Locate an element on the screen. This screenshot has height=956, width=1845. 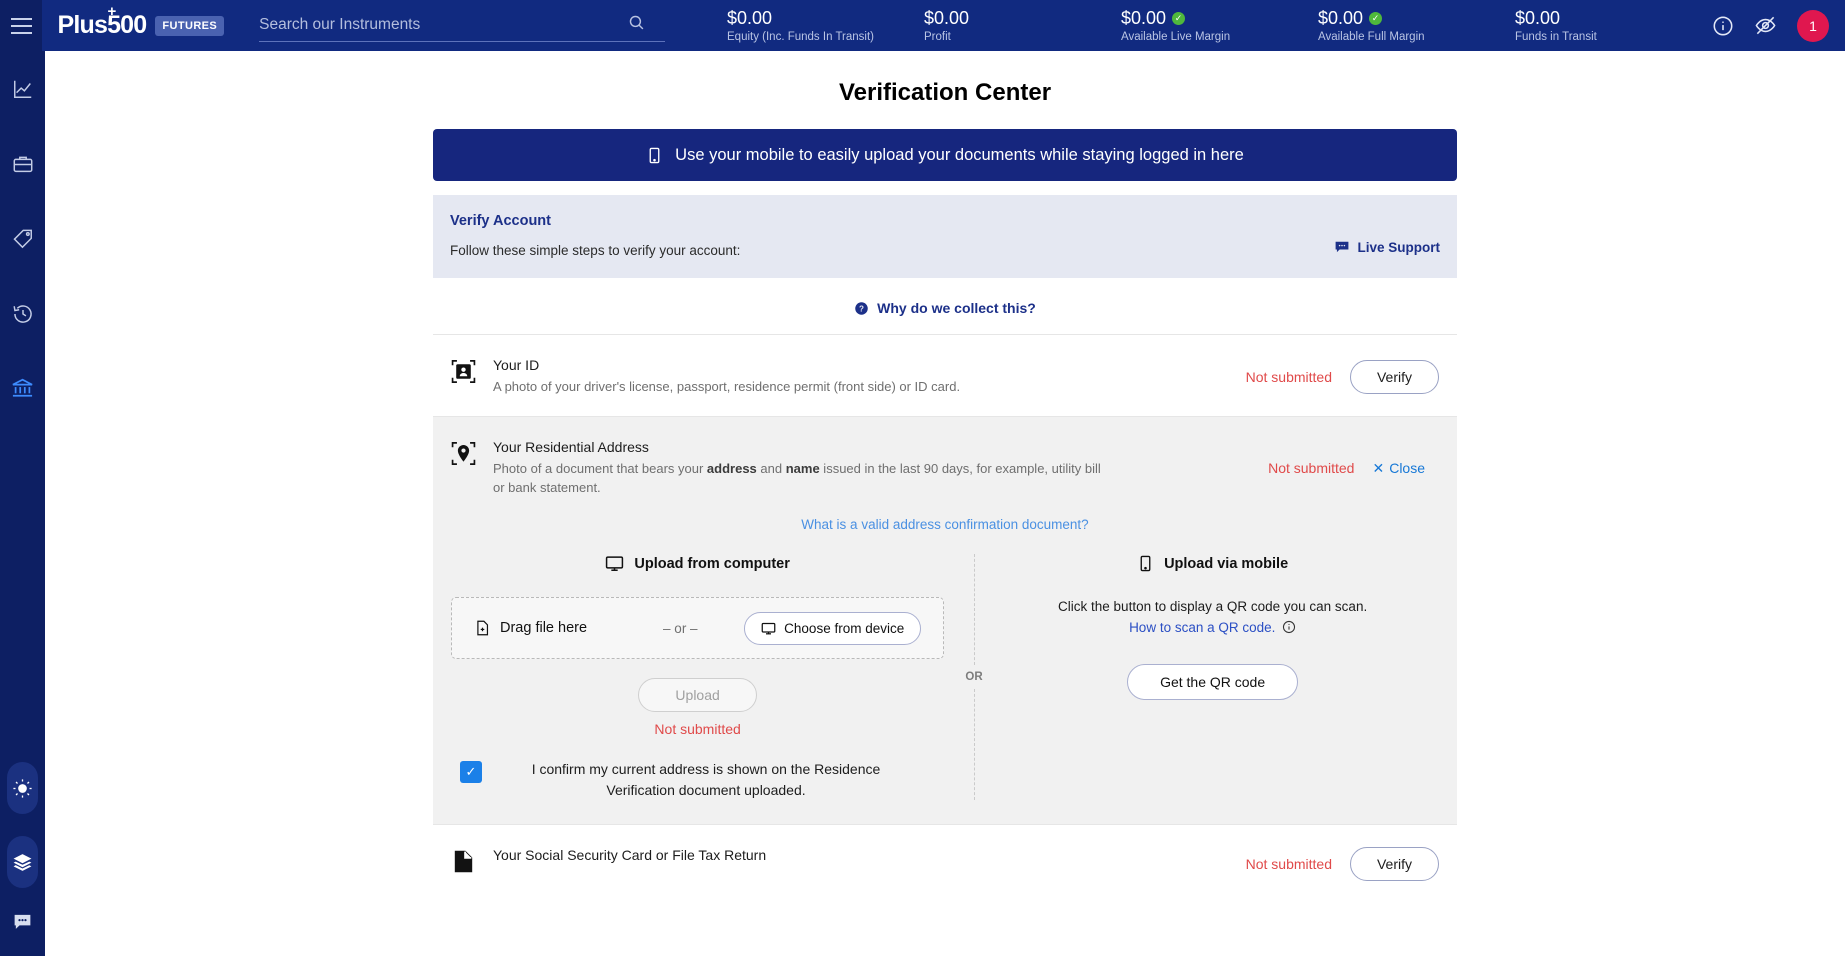
sidebar-item-funds is located at coordinates (22, 388).